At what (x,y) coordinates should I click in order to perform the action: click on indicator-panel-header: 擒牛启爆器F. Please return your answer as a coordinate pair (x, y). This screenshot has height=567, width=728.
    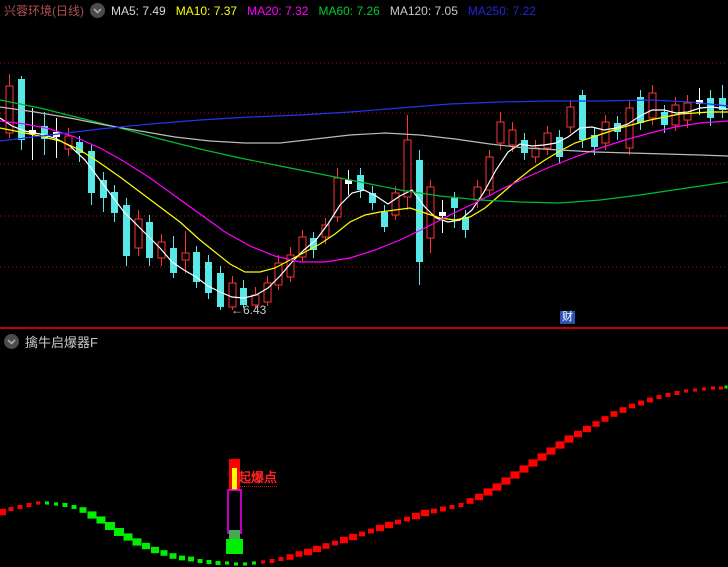
    Looking at the image, I should click on (51, 341).